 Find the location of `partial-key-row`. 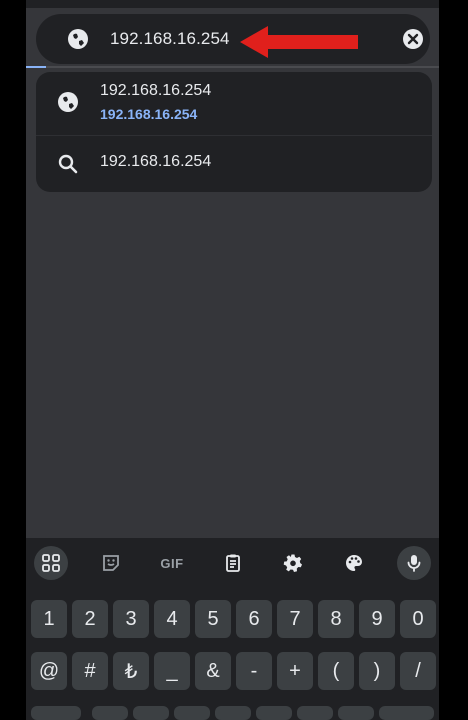

partial-key-row is located at coordinates (232, 713).